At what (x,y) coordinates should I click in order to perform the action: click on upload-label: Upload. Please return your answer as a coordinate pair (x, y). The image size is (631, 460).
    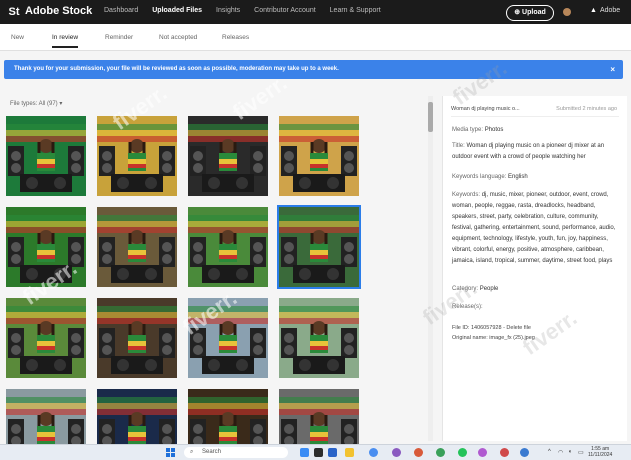
    Looking at the image, I should click on (534, 12).